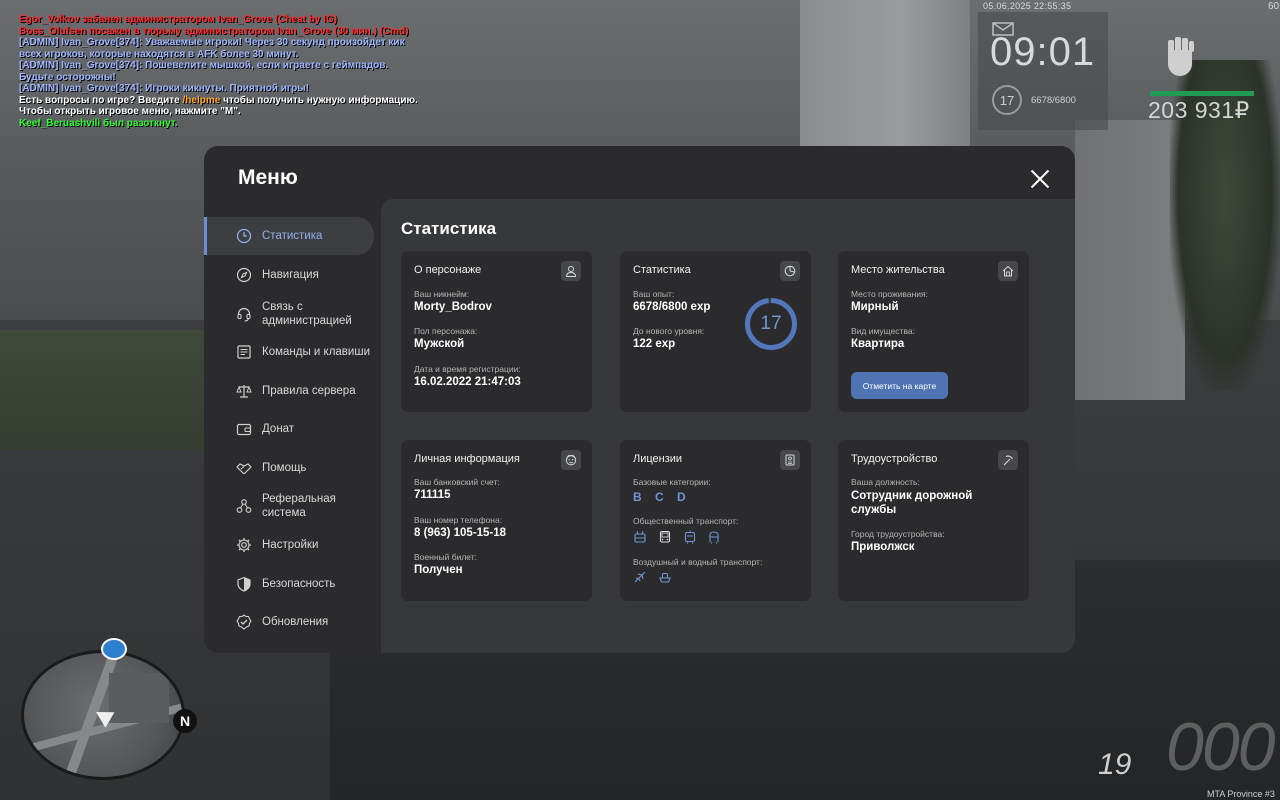 The height and width of the screenshot is (800, 1280). What do you see at coordinates (244, 314) in the screenshot?
I see `headset-icon` at bounding box center [244, 314].